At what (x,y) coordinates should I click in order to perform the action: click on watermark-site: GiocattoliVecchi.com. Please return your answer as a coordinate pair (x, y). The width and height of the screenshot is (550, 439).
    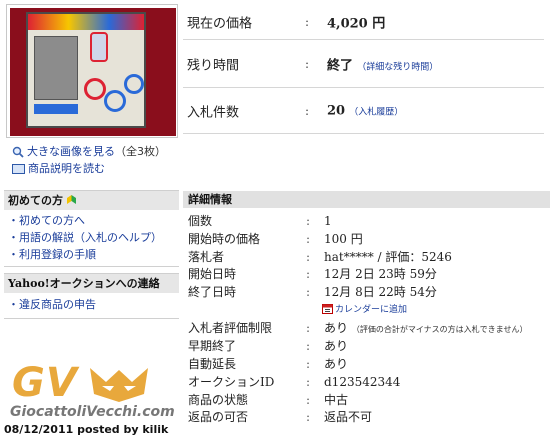
    Looking at the image, I should click on (92, 412).